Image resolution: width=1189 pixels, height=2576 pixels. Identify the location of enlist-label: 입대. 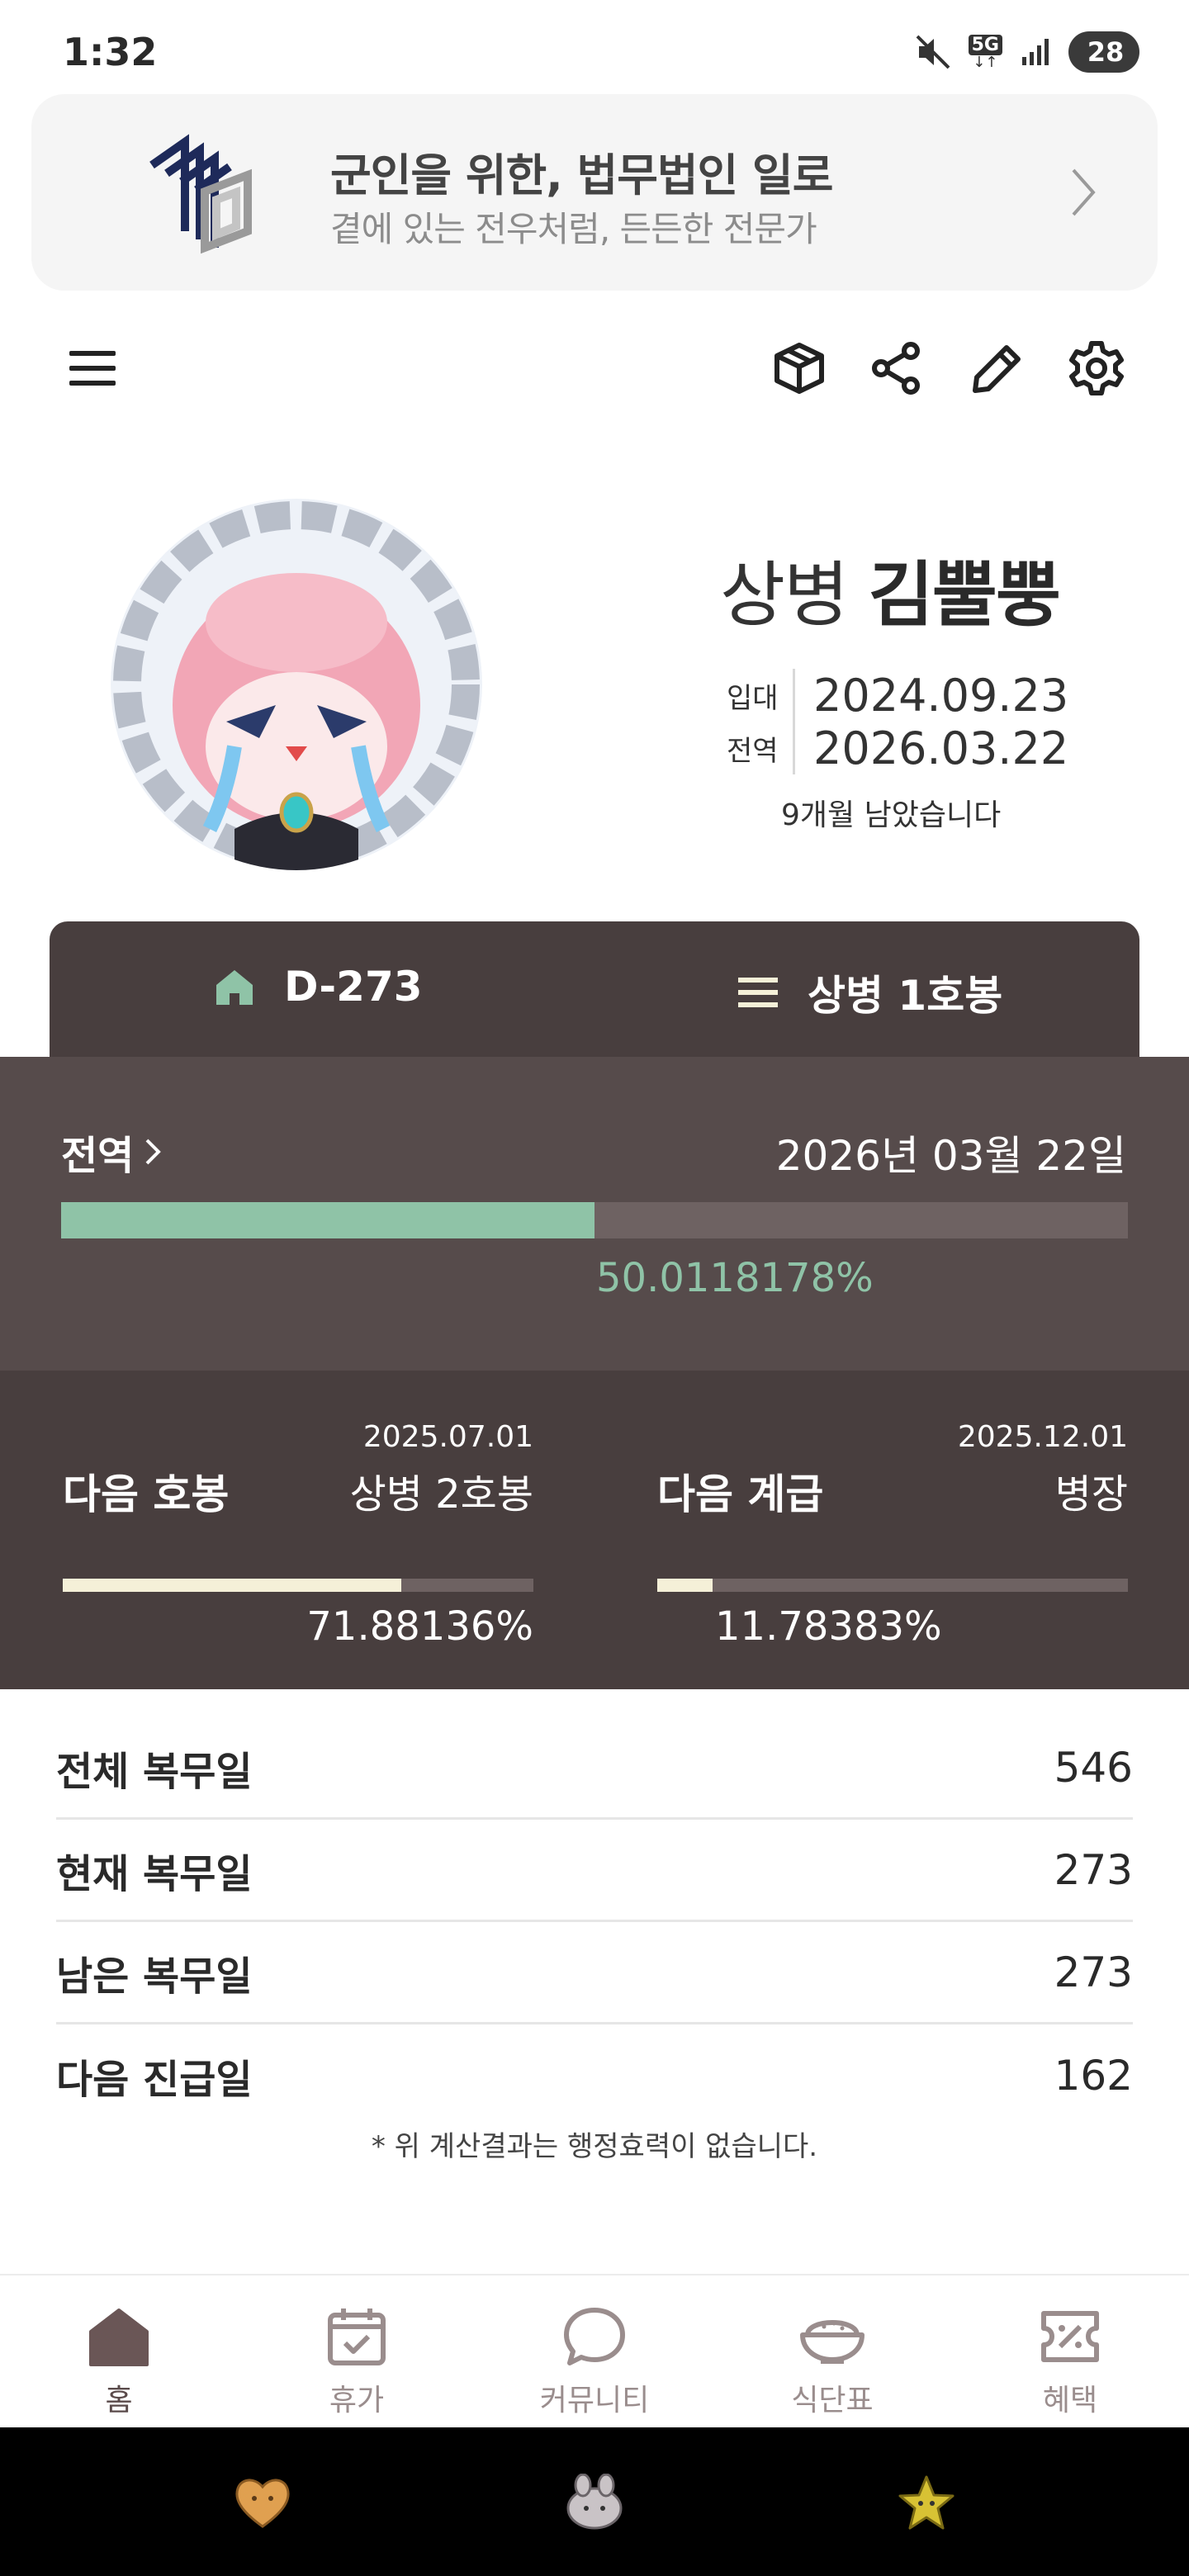
(753, 698).